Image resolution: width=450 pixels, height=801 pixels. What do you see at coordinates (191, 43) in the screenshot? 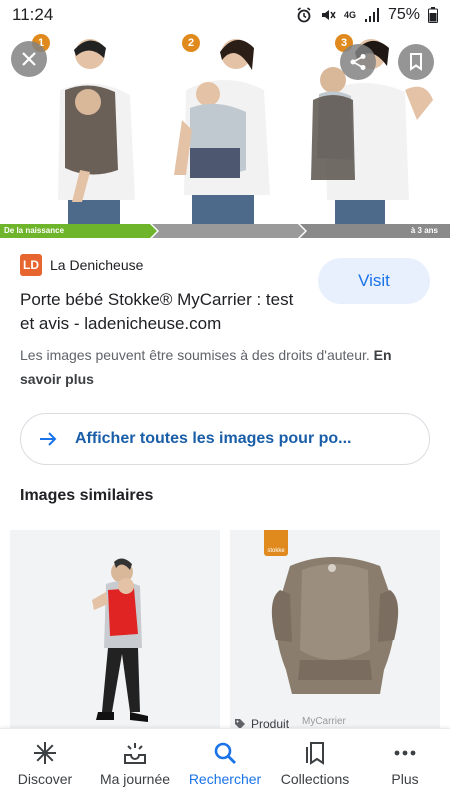
I see `step-number: 2` at bounding box center [191, 43].